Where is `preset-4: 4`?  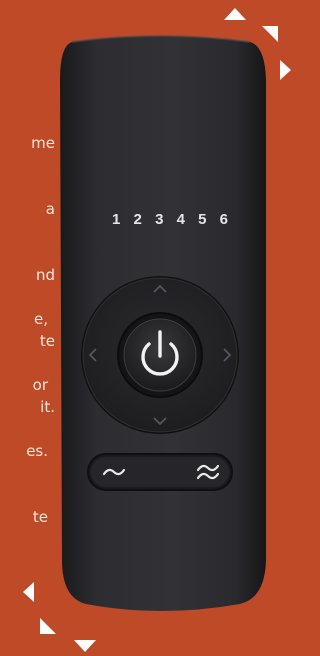 preset-4: 4 is located at coordinates (181, 219).